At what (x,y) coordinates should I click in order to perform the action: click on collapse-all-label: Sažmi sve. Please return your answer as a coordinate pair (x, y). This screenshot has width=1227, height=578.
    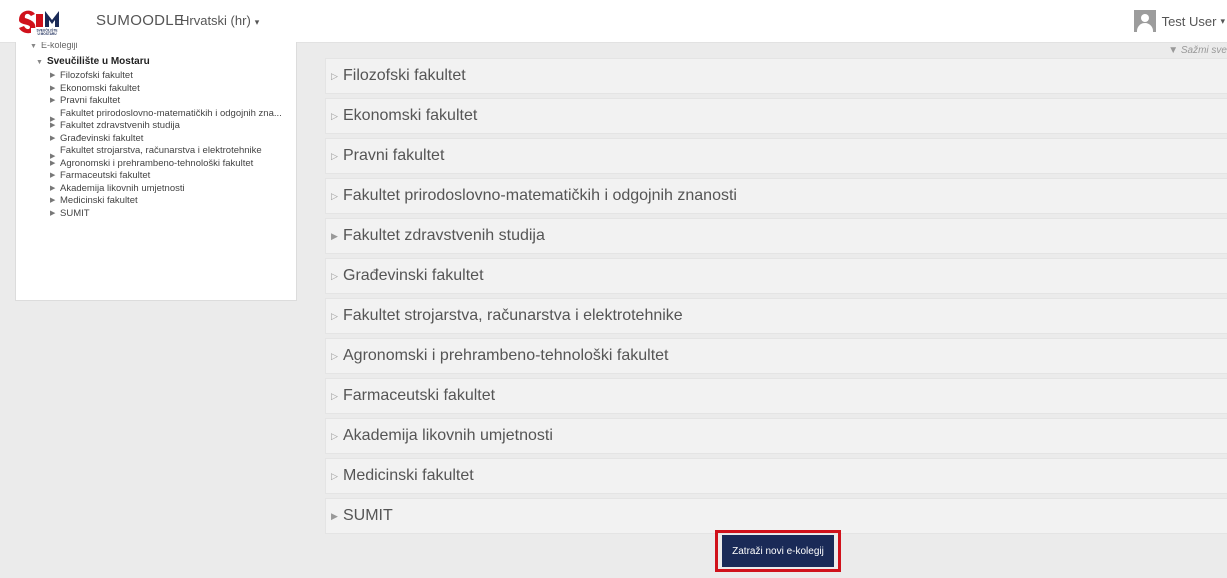
    Looking at the image, I should click on (1203, 50).